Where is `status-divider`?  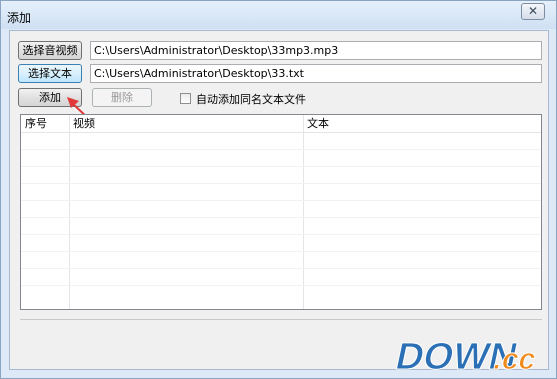
status-divider is located at coordinates (281, 319).